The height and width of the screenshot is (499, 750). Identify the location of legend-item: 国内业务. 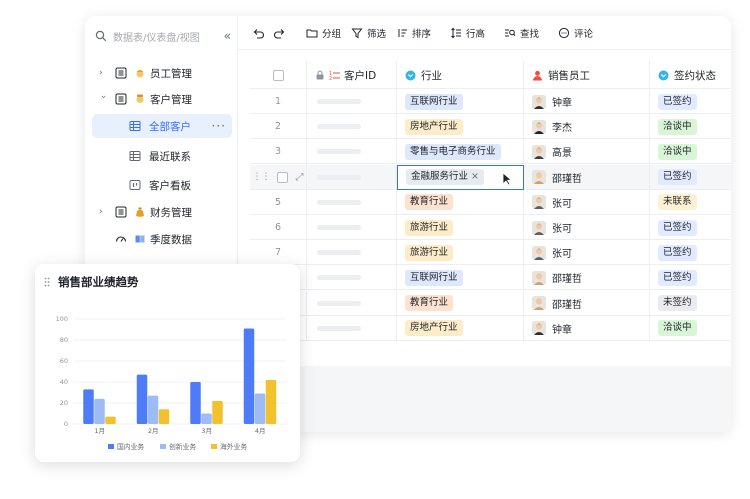
(126, 446).